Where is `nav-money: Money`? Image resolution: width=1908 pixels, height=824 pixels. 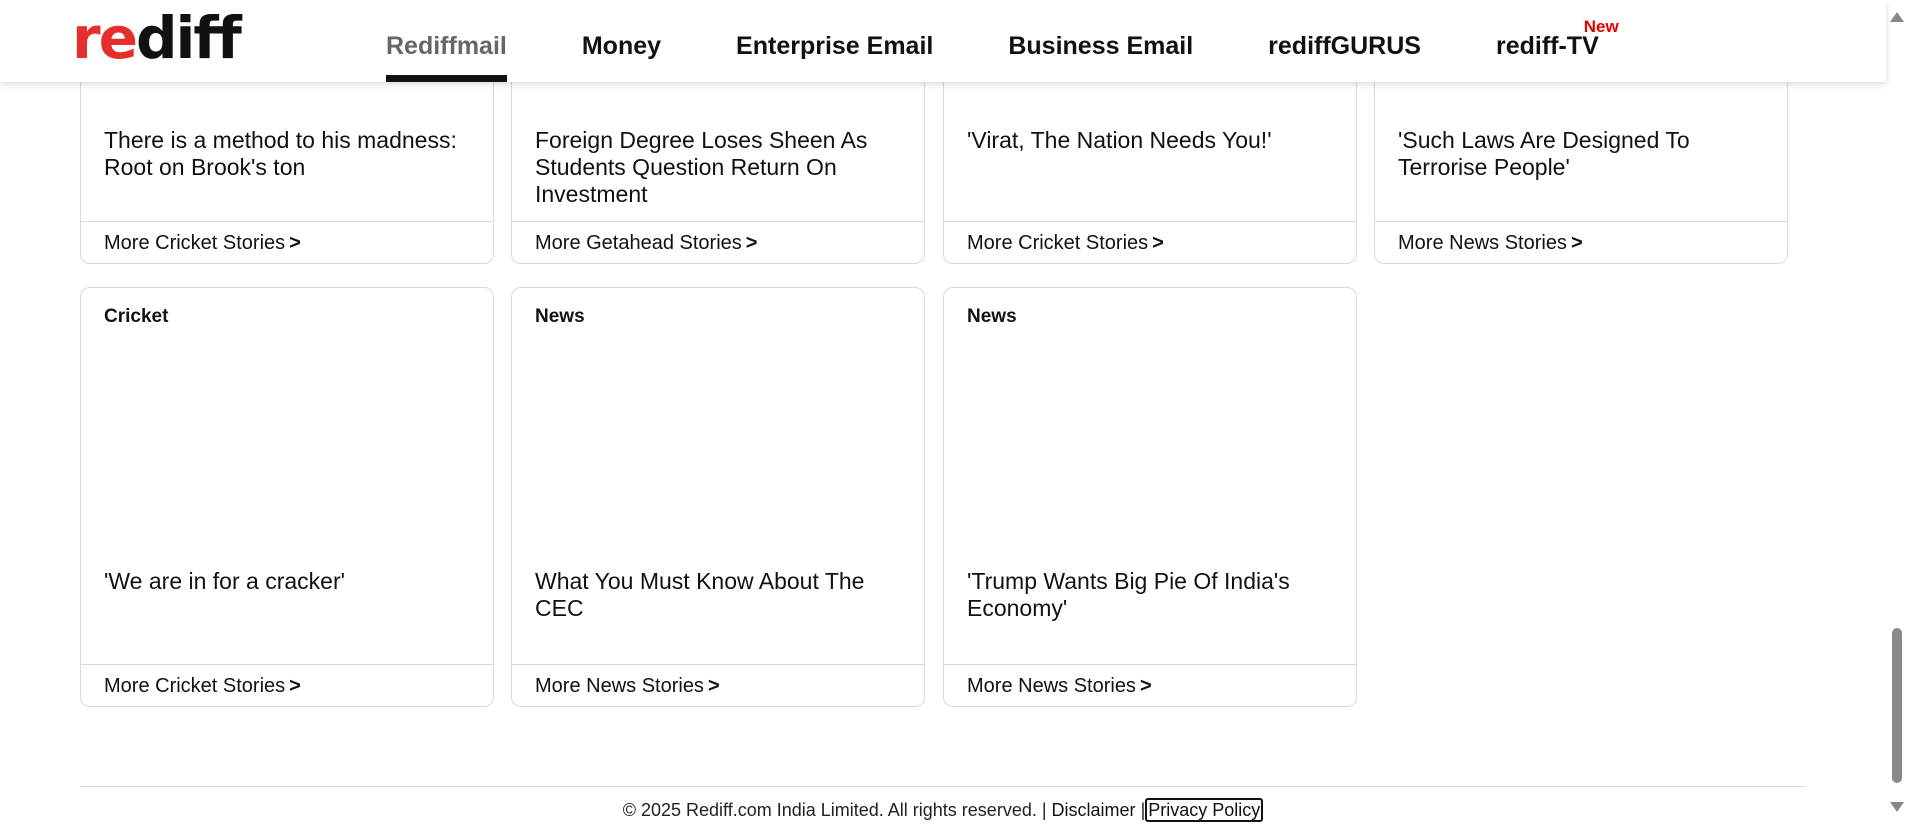 nav-money: Money is located at coordinates (621, 41).